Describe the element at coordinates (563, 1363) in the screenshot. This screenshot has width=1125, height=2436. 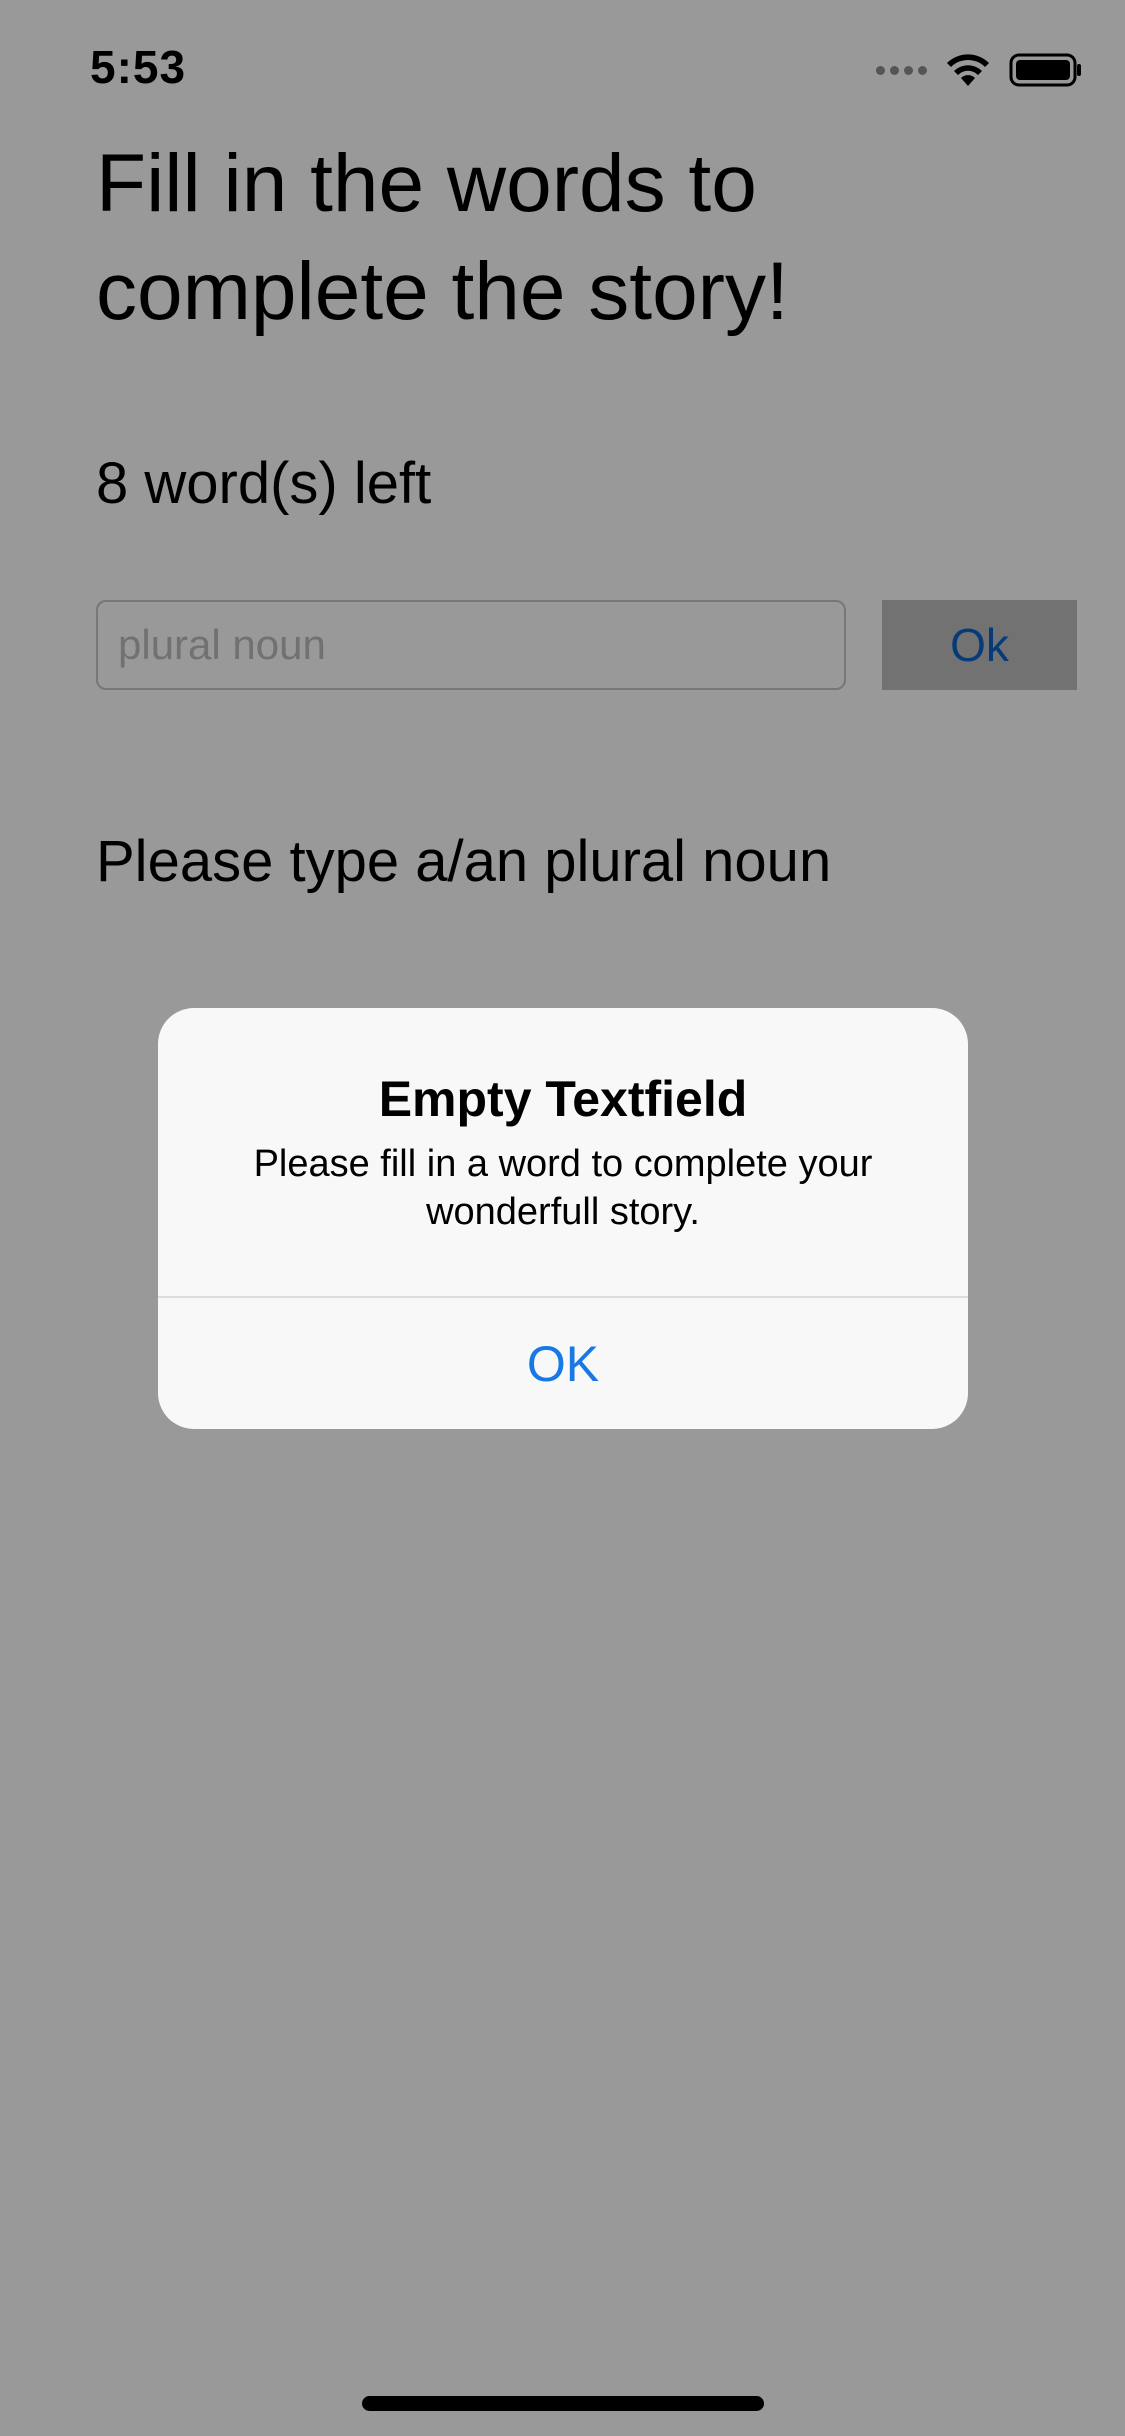
I see `alert-ok-button: OK` at that location.